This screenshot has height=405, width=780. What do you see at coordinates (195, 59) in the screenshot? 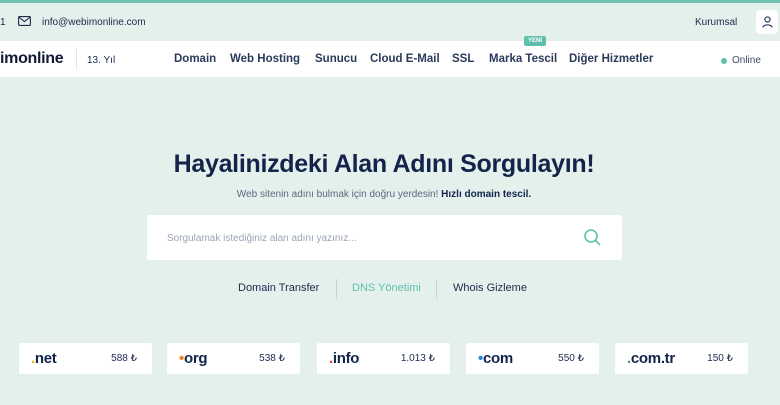
I see `nav-domain: Domain` at bounding box center [195, 59].